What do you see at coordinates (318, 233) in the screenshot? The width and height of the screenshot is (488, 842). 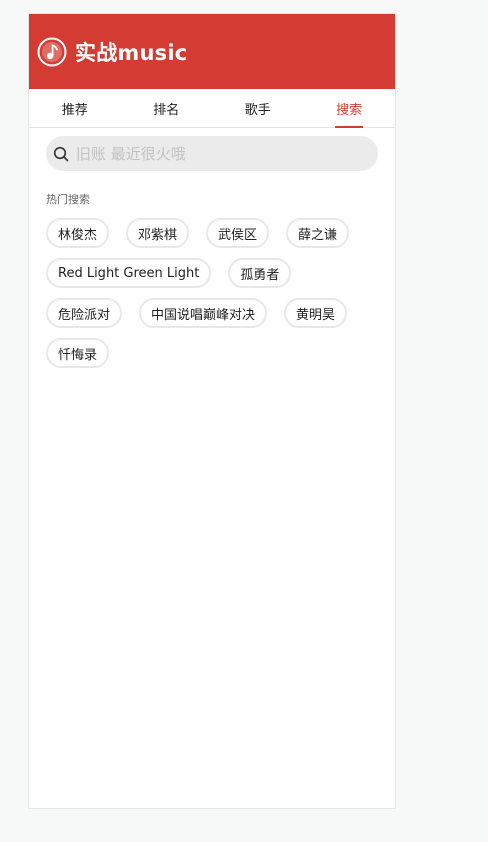 I see `hot-search-tag: 薛之谦` at bounding box center [318, 233].